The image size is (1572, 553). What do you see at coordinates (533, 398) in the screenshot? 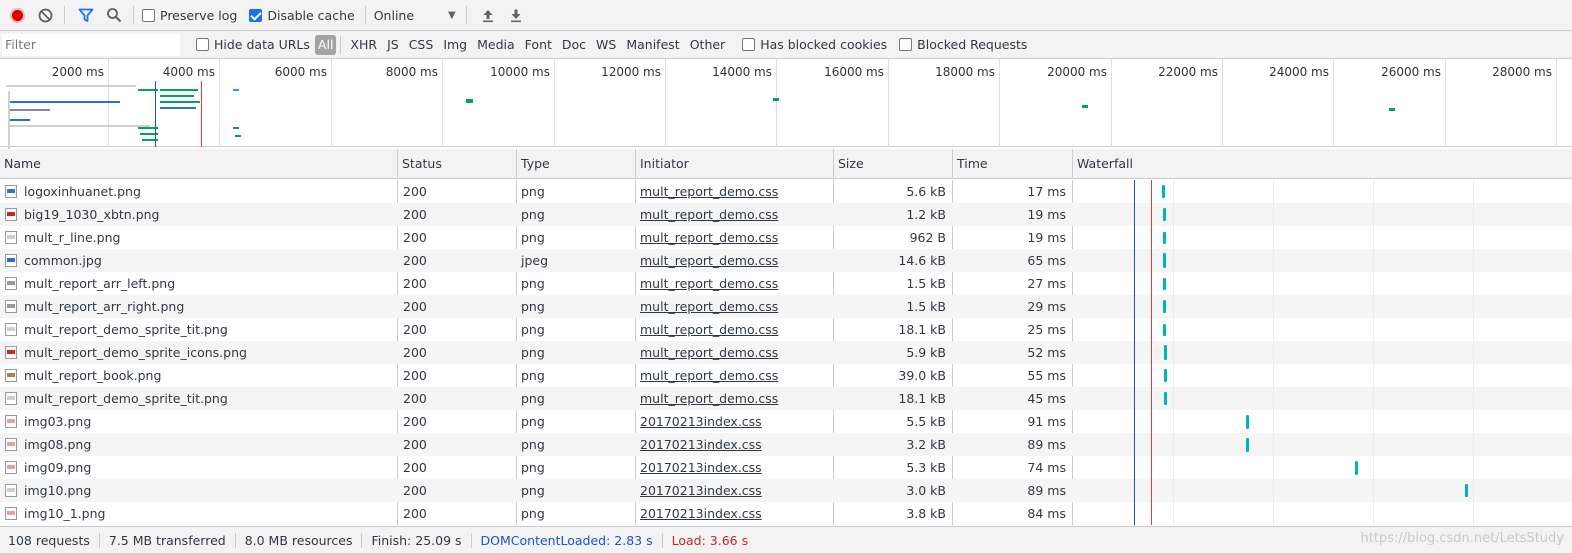
I see `cell-type: png` at bounding box center [533, 398].